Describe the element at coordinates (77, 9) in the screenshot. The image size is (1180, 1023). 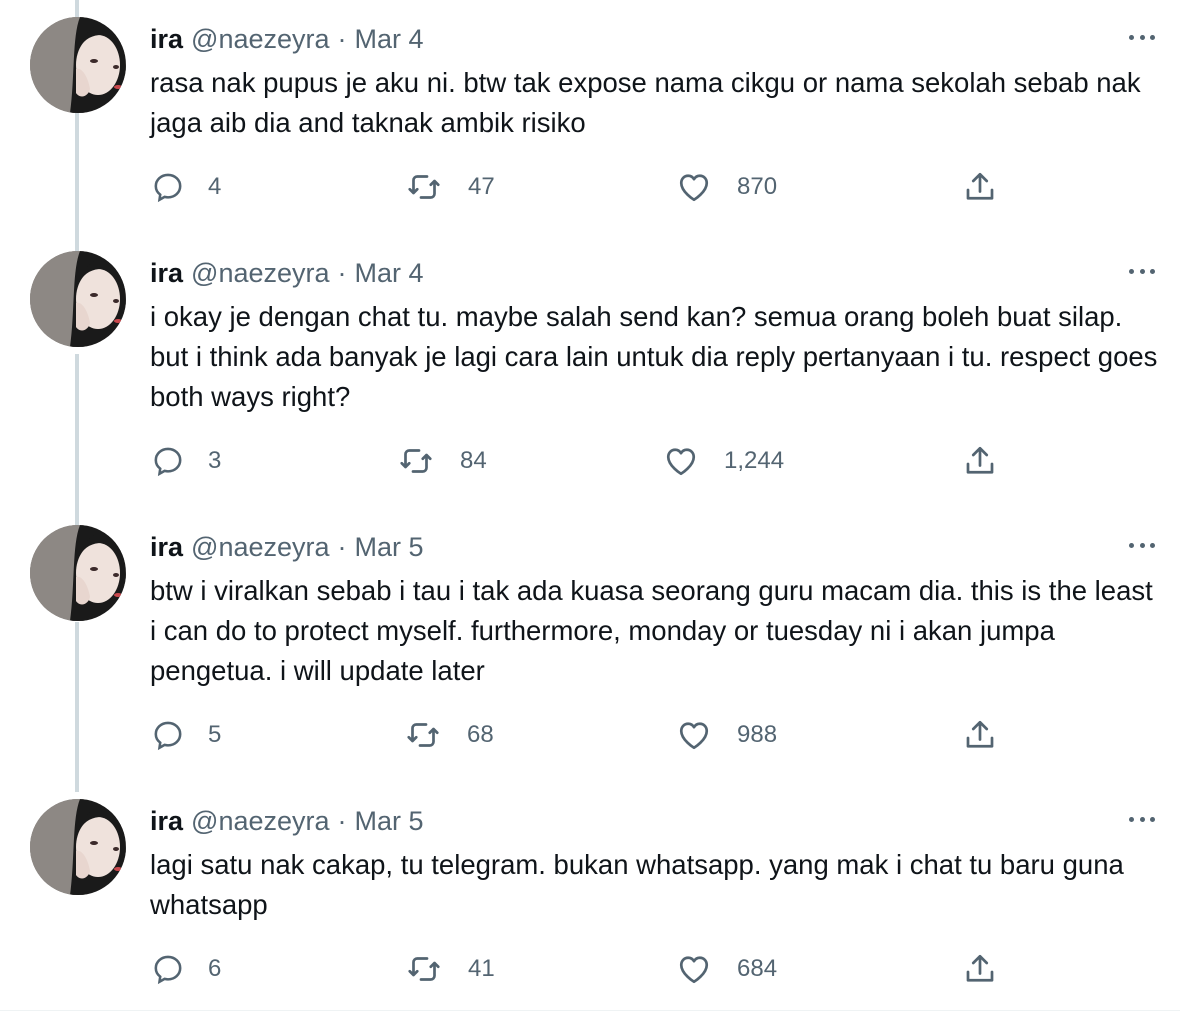
I see `thread-line` at that location.